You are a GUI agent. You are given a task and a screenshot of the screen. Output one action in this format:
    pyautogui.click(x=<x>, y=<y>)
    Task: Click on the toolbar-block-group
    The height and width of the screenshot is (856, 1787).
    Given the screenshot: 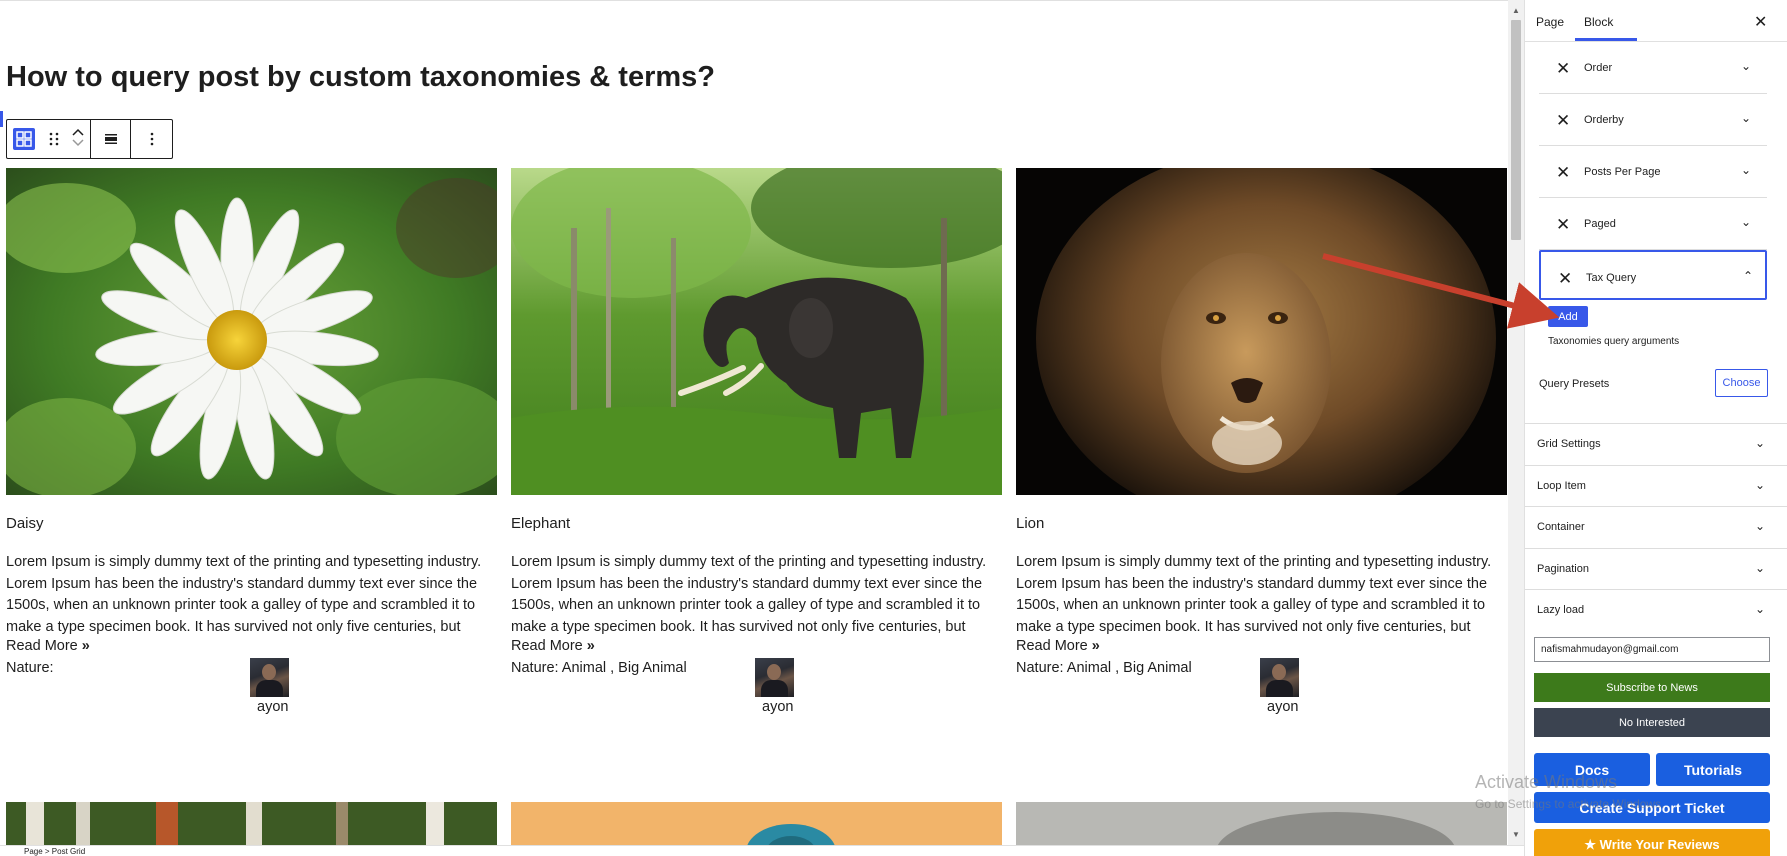 What is the action you would take?
    pyautogui.click(x=49, y=139)
    